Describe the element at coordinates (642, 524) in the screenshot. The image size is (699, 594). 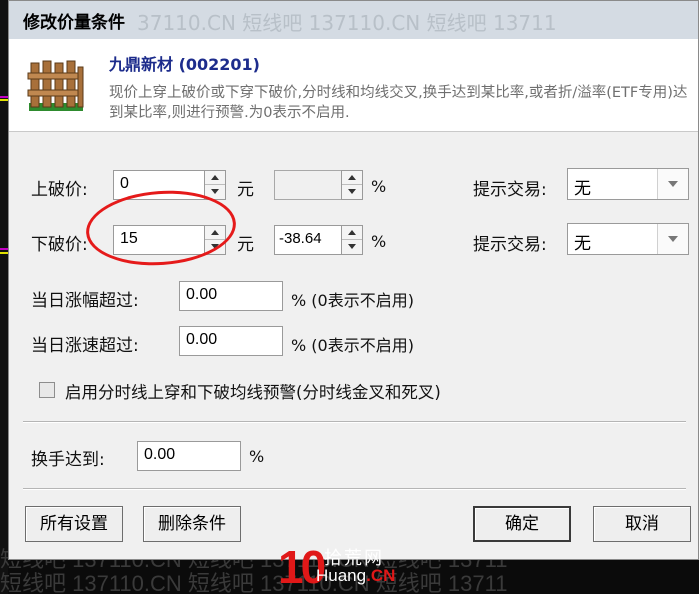
I see `cancel-button: 取消` at that location.